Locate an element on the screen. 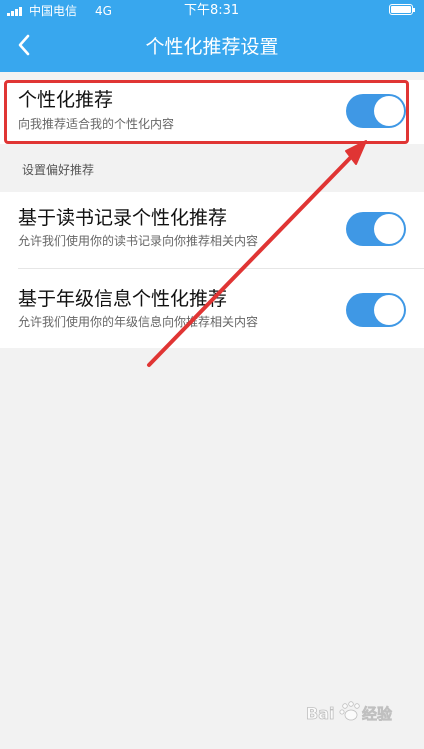  svg-text: Bai is located at coordinates (320, 713).